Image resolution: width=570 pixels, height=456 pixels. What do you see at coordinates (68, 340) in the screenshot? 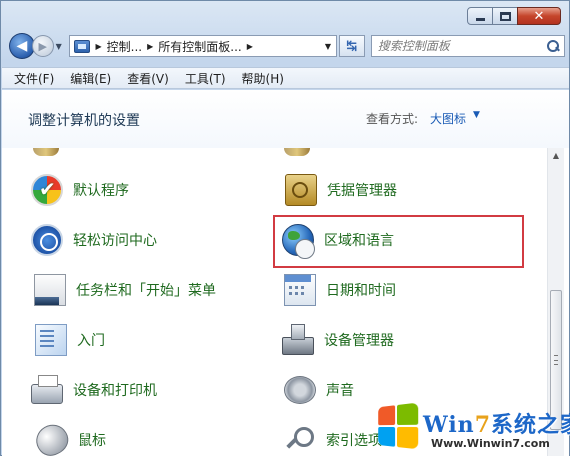
I see `item-getting-started: 入门` at bounding box center [68, 340].